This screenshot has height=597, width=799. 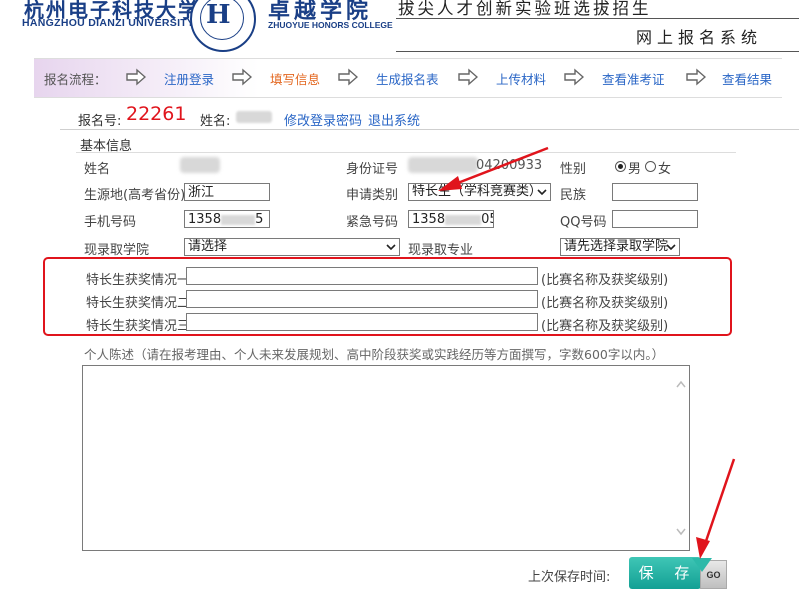 I want to click on emergency-phone-input: 1358 05, so click(x=451, y=219).